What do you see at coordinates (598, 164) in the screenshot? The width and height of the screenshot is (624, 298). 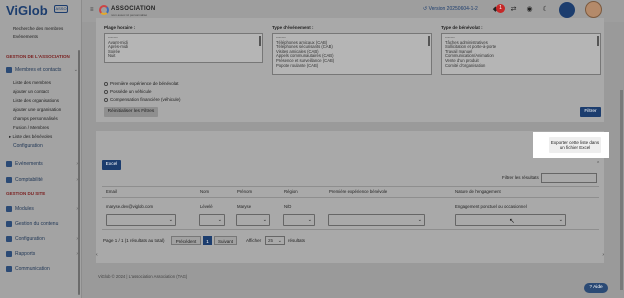 I see `chevron-up-icon: ⌃` at bounding box center [598, 164].